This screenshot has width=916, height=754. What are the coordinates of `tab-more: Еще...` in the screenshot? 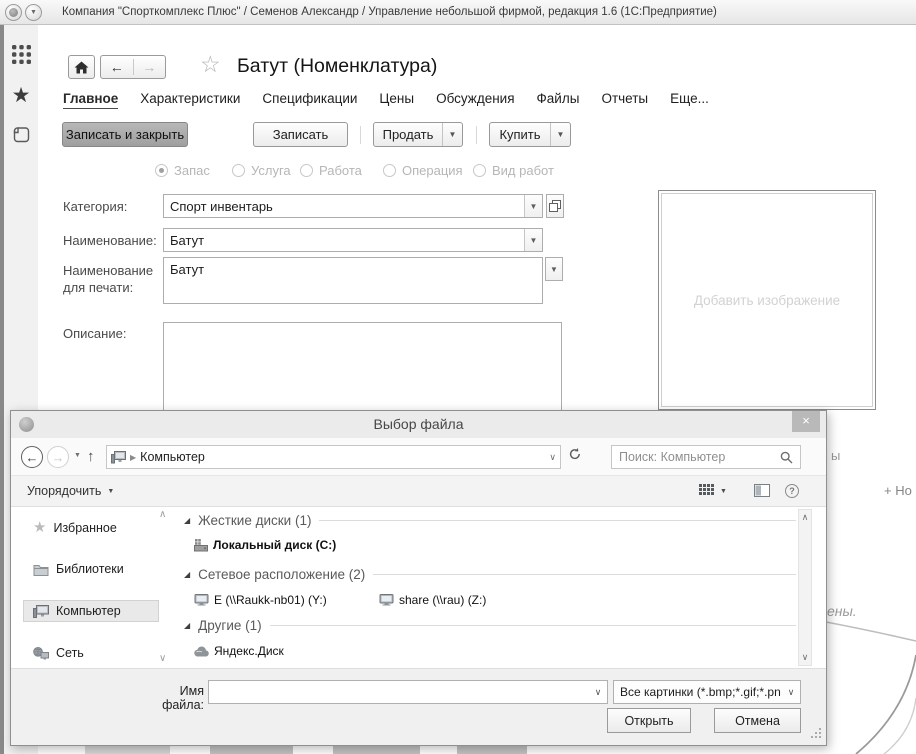 It's located at (689, 100).